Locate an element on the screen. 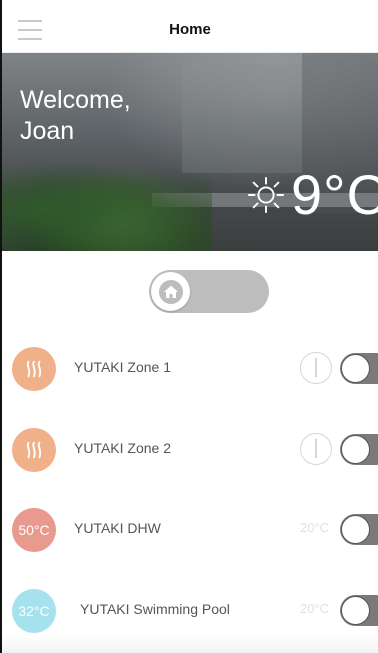 This screenshot has width=378, height=653. pool-temperature-badge: 32°C is located at coordinates (34, 611).